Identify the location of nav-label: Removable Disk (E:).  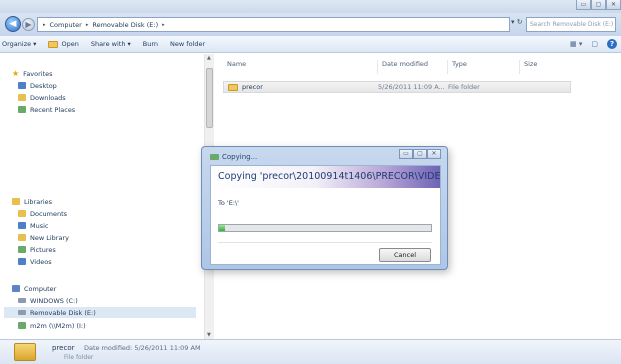
(63, 312).